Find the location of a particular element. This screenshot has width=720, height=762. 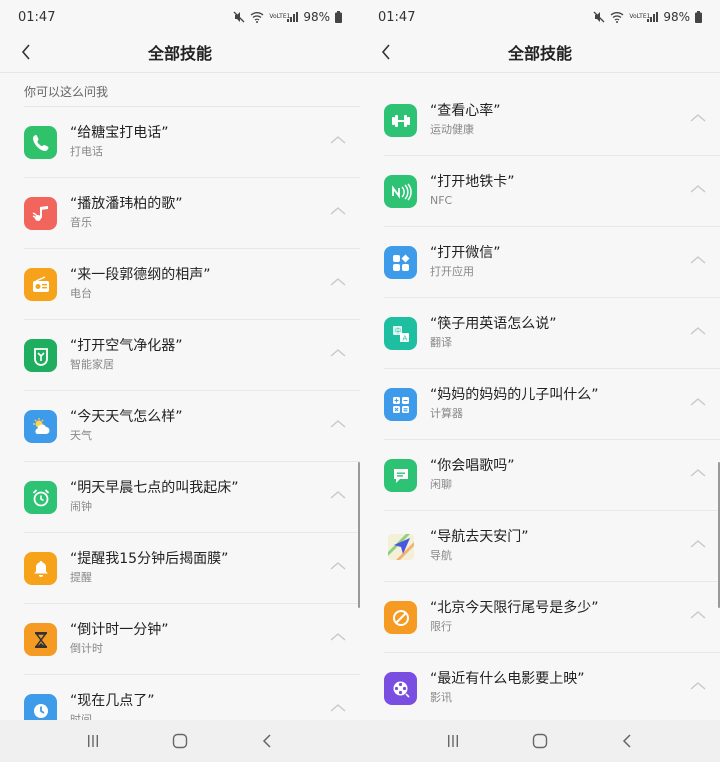

film-icon is located at coordinates (400, 688).